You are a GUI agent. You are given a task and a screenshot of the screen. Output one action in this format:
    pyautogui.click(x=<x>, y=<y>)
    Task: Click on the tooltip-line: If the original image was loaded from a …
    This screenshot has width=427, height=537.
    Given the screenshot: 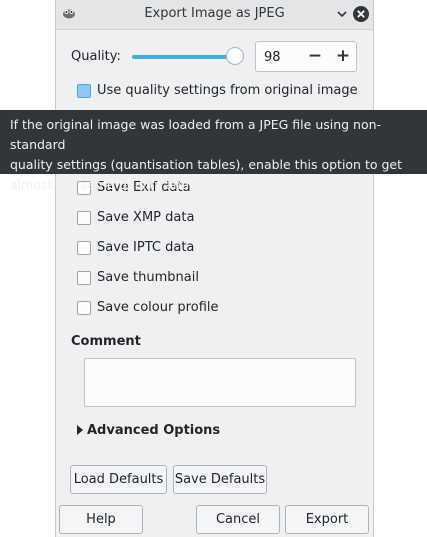 What is the action you would take?
    pyautogui.click(x=196, y=134)
    